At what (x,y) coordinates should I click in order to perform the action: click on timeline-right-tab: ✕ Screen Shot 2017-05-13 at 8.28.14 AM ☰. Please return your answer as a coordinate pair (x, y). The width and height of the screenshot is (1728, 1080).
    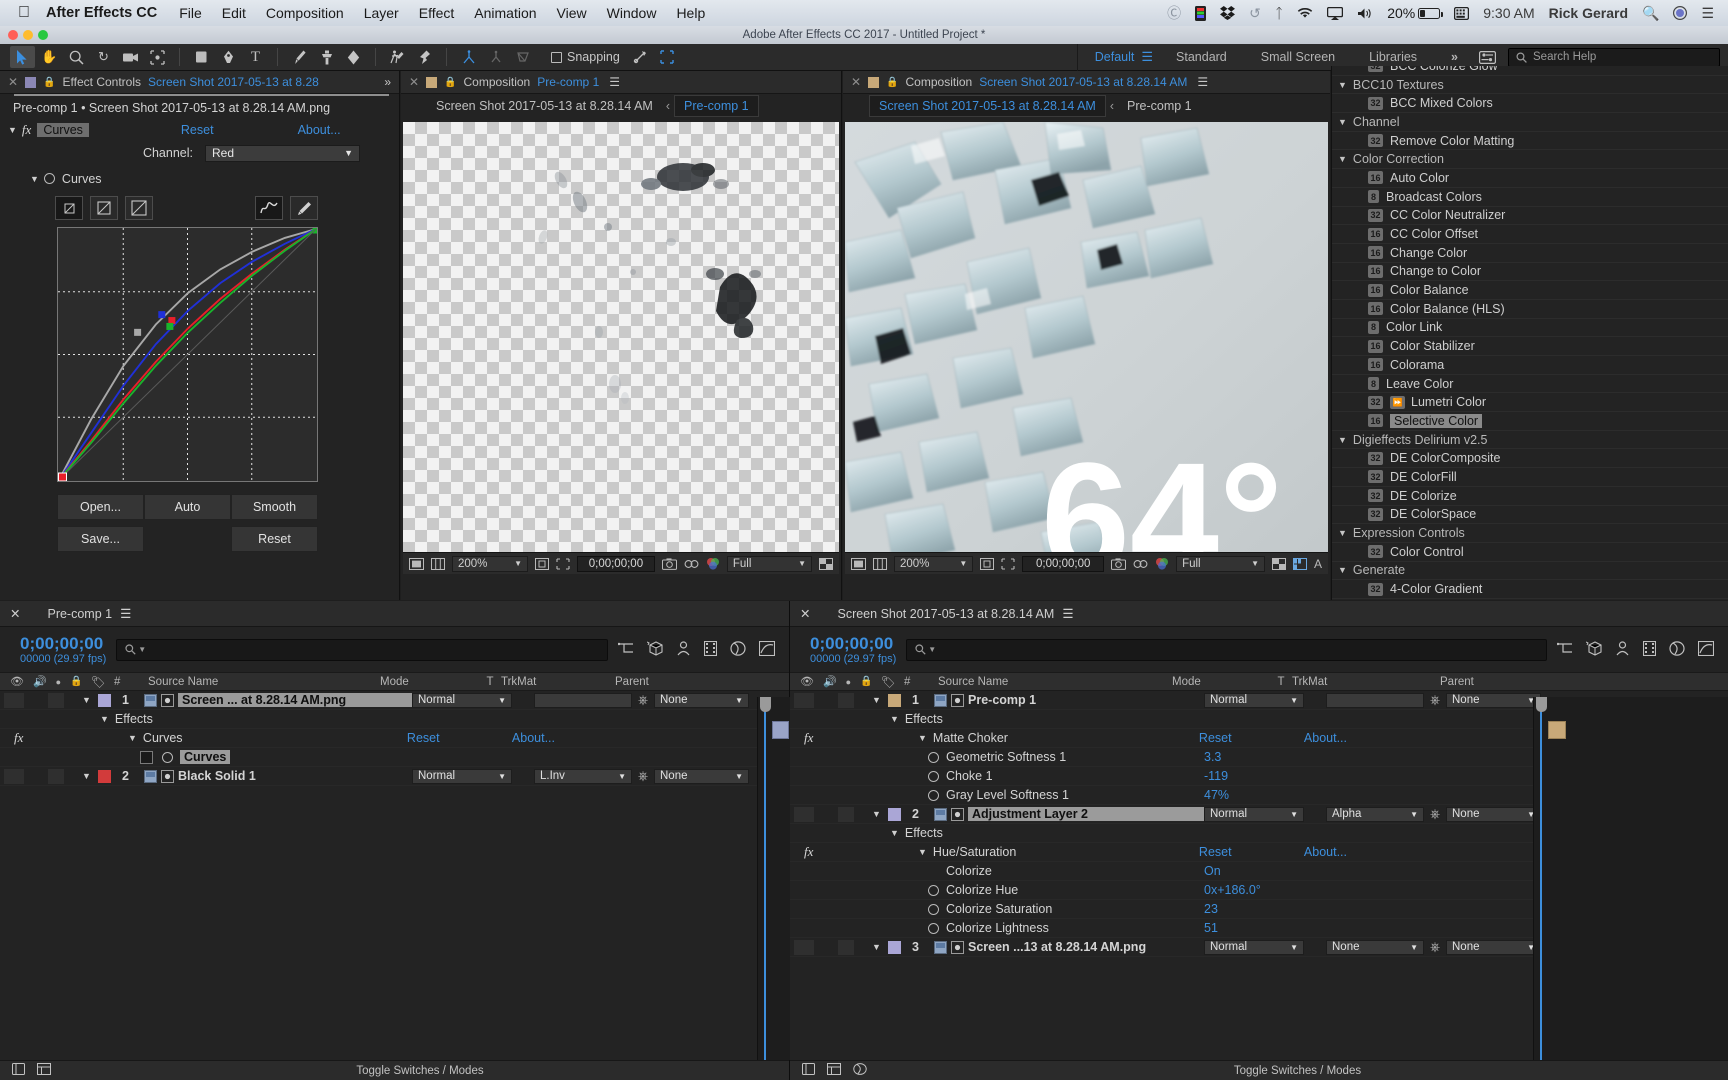
    Looking at the image, I should click on (1259, 614).